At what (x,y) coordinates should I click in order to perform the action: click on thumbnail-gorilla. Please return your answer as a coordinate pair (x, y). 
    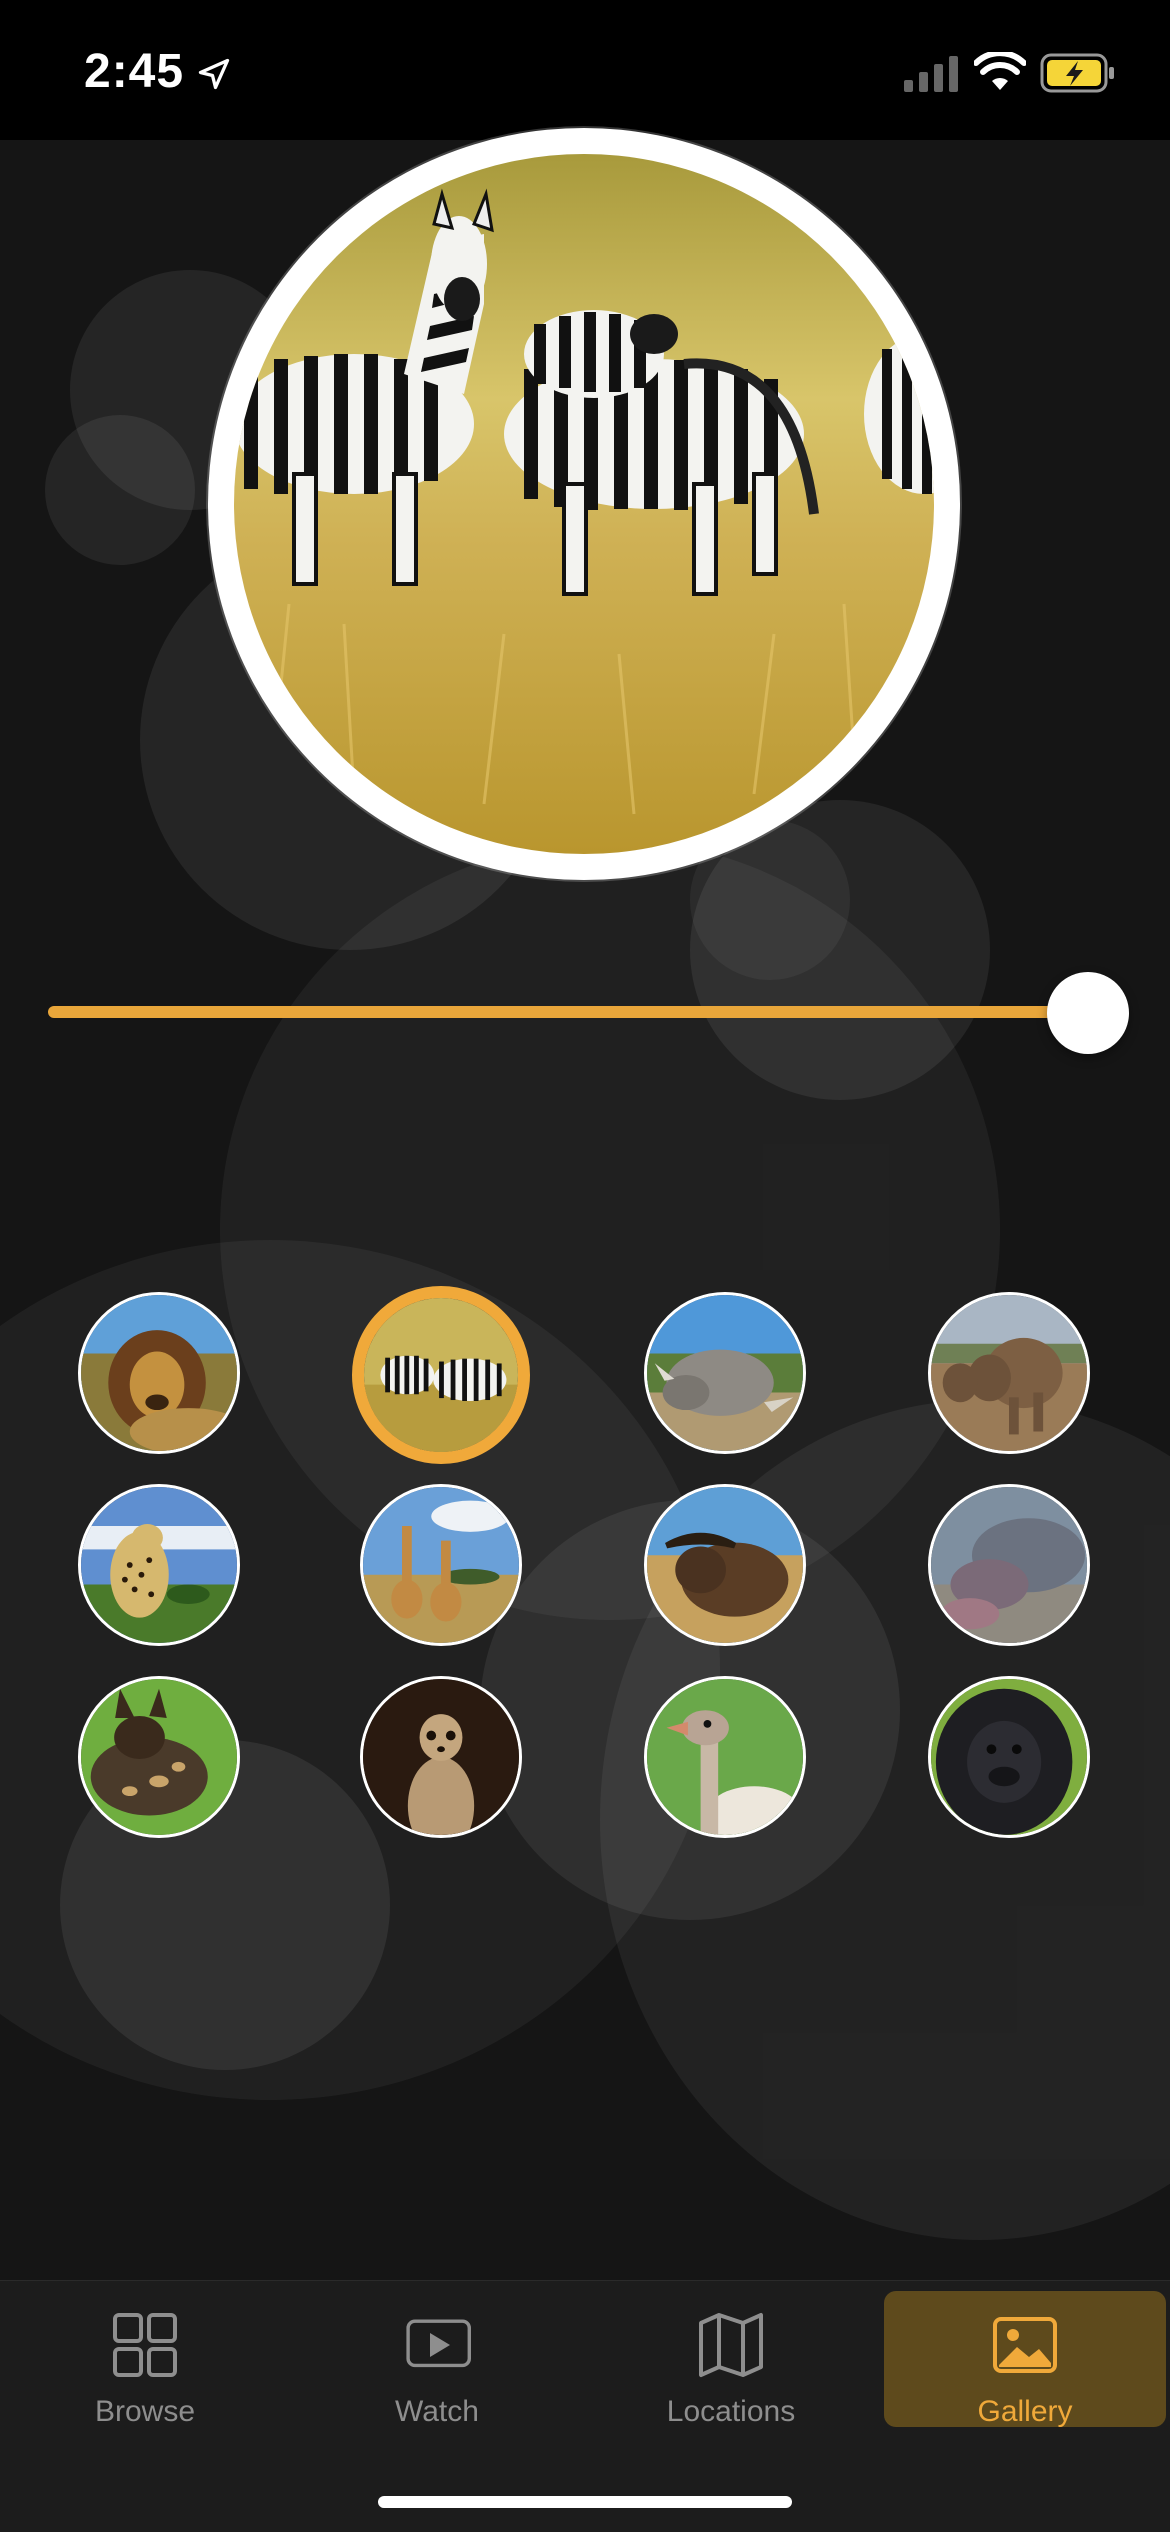
    Looking at the image, I should click on (1009, 1757).